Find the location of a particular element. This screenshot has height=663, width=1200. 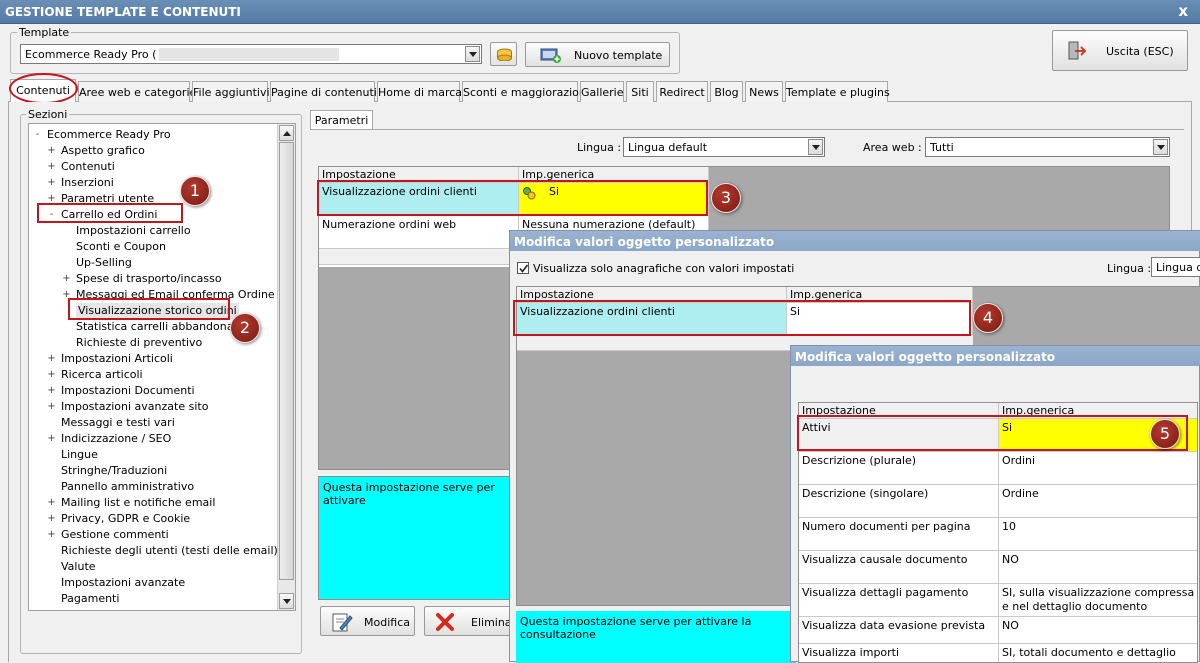

tree-item: Pannello amministrativo is located at coordinates (153, 487).